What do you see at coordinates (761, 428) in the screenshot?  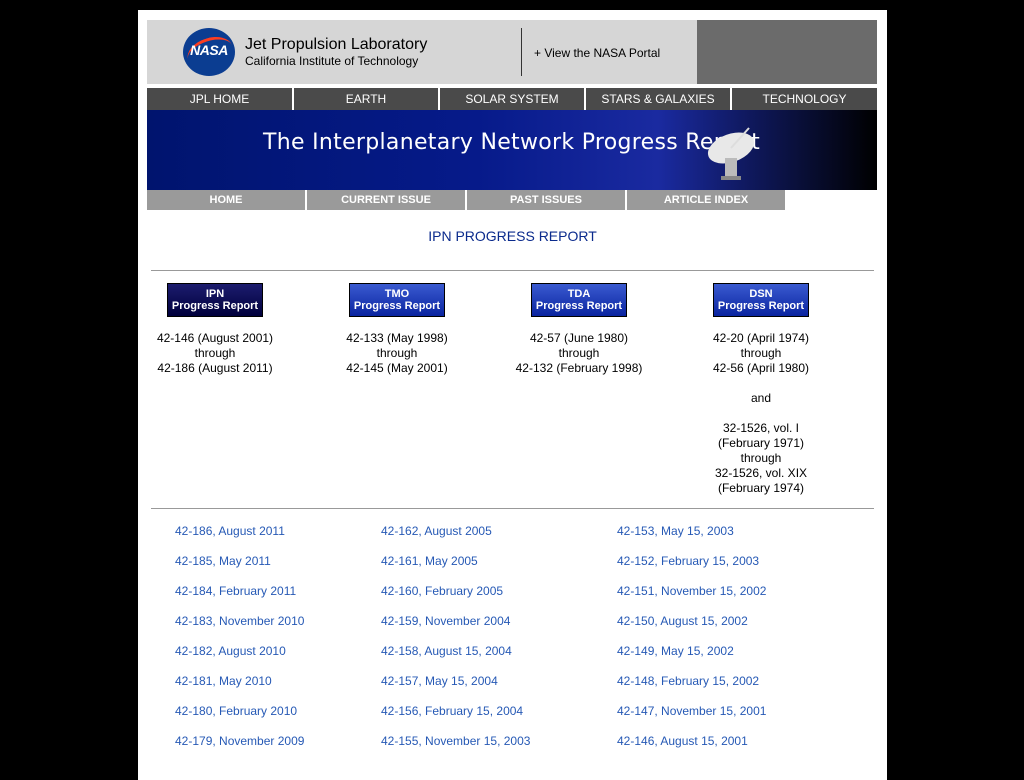 I see `dsn-range-line: 32-1526, vol. I` at bounding box center [761, 428].